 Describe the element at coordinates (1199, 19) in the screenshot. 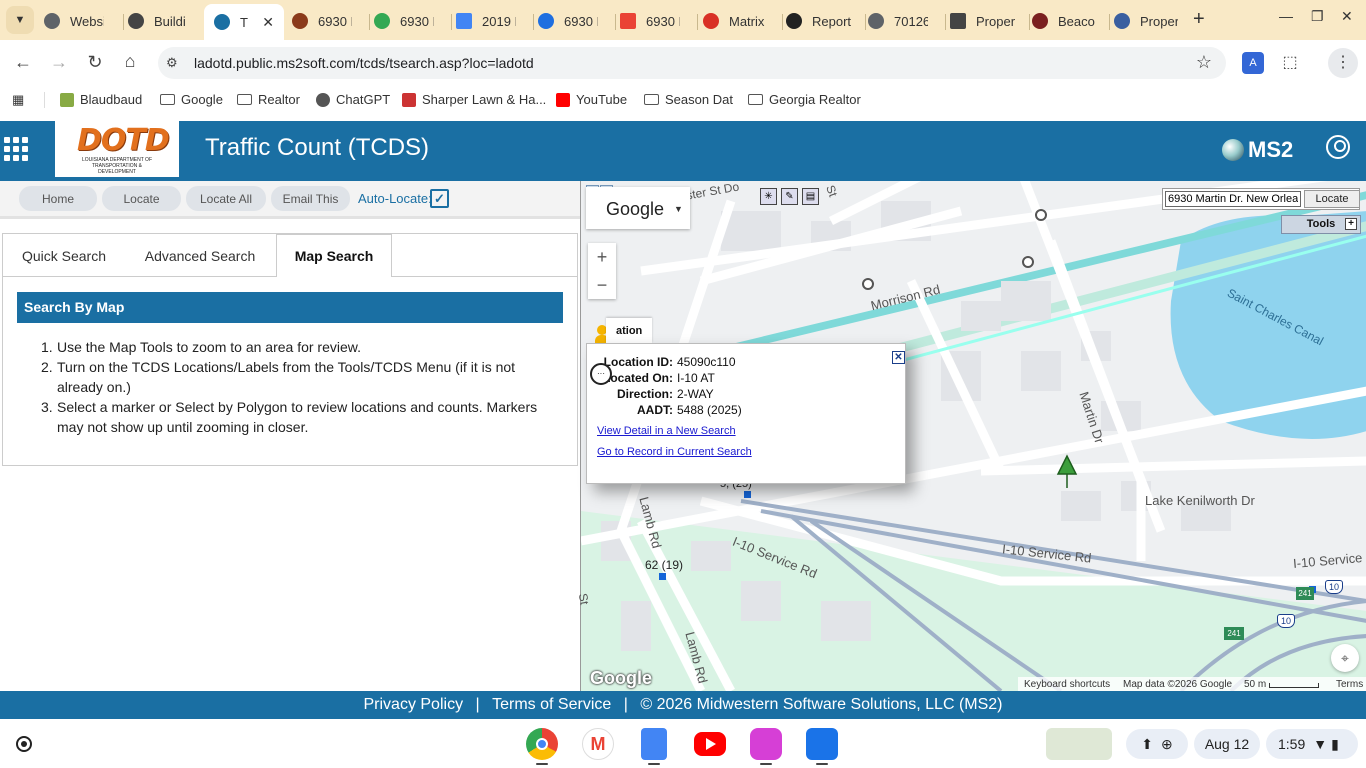

I see `new-tab-button: +` at that location.